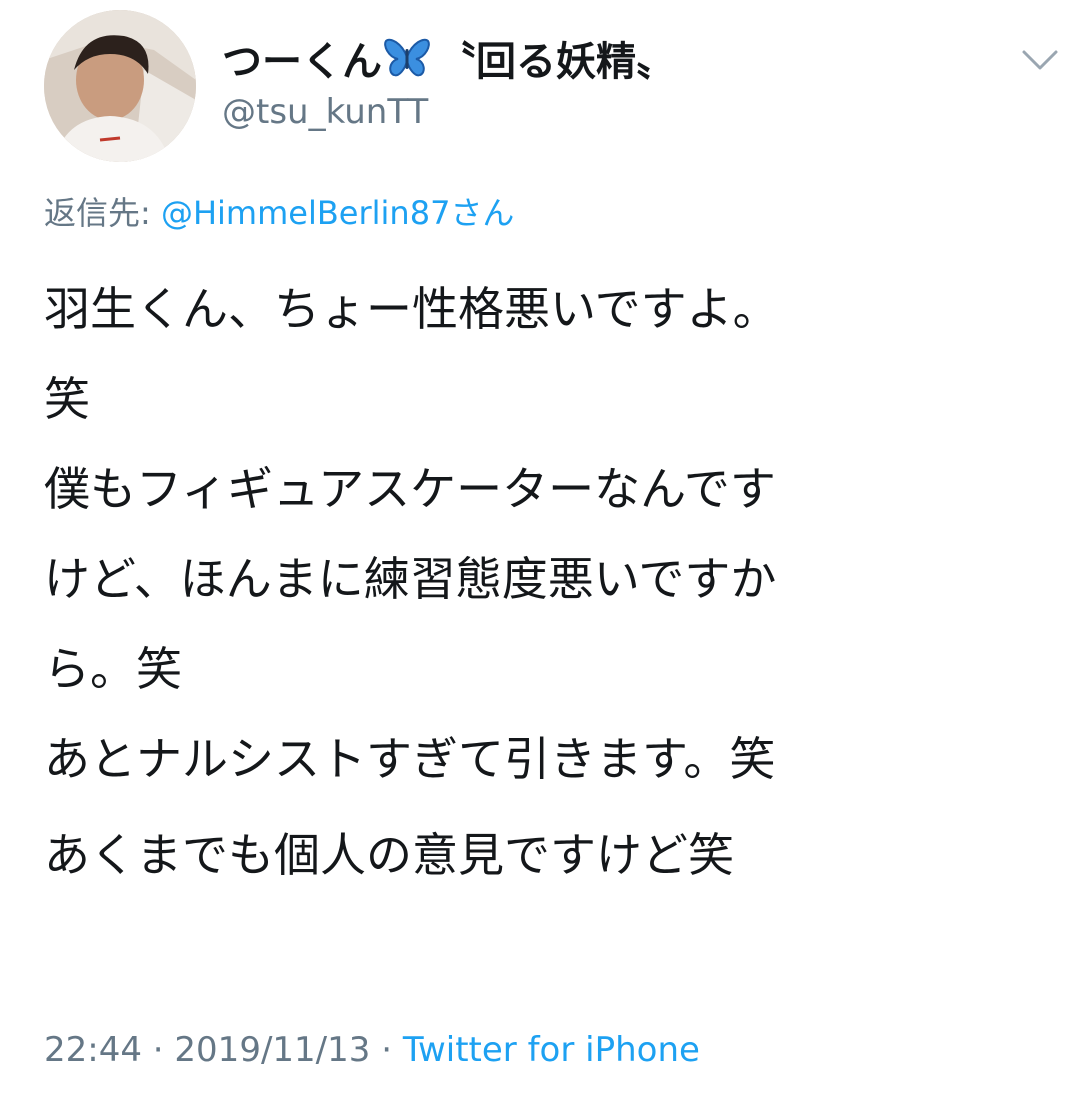 Image resolution: width=1080 pixels, height=1102 pixels. I want to click on avatar, so click(120, 86).